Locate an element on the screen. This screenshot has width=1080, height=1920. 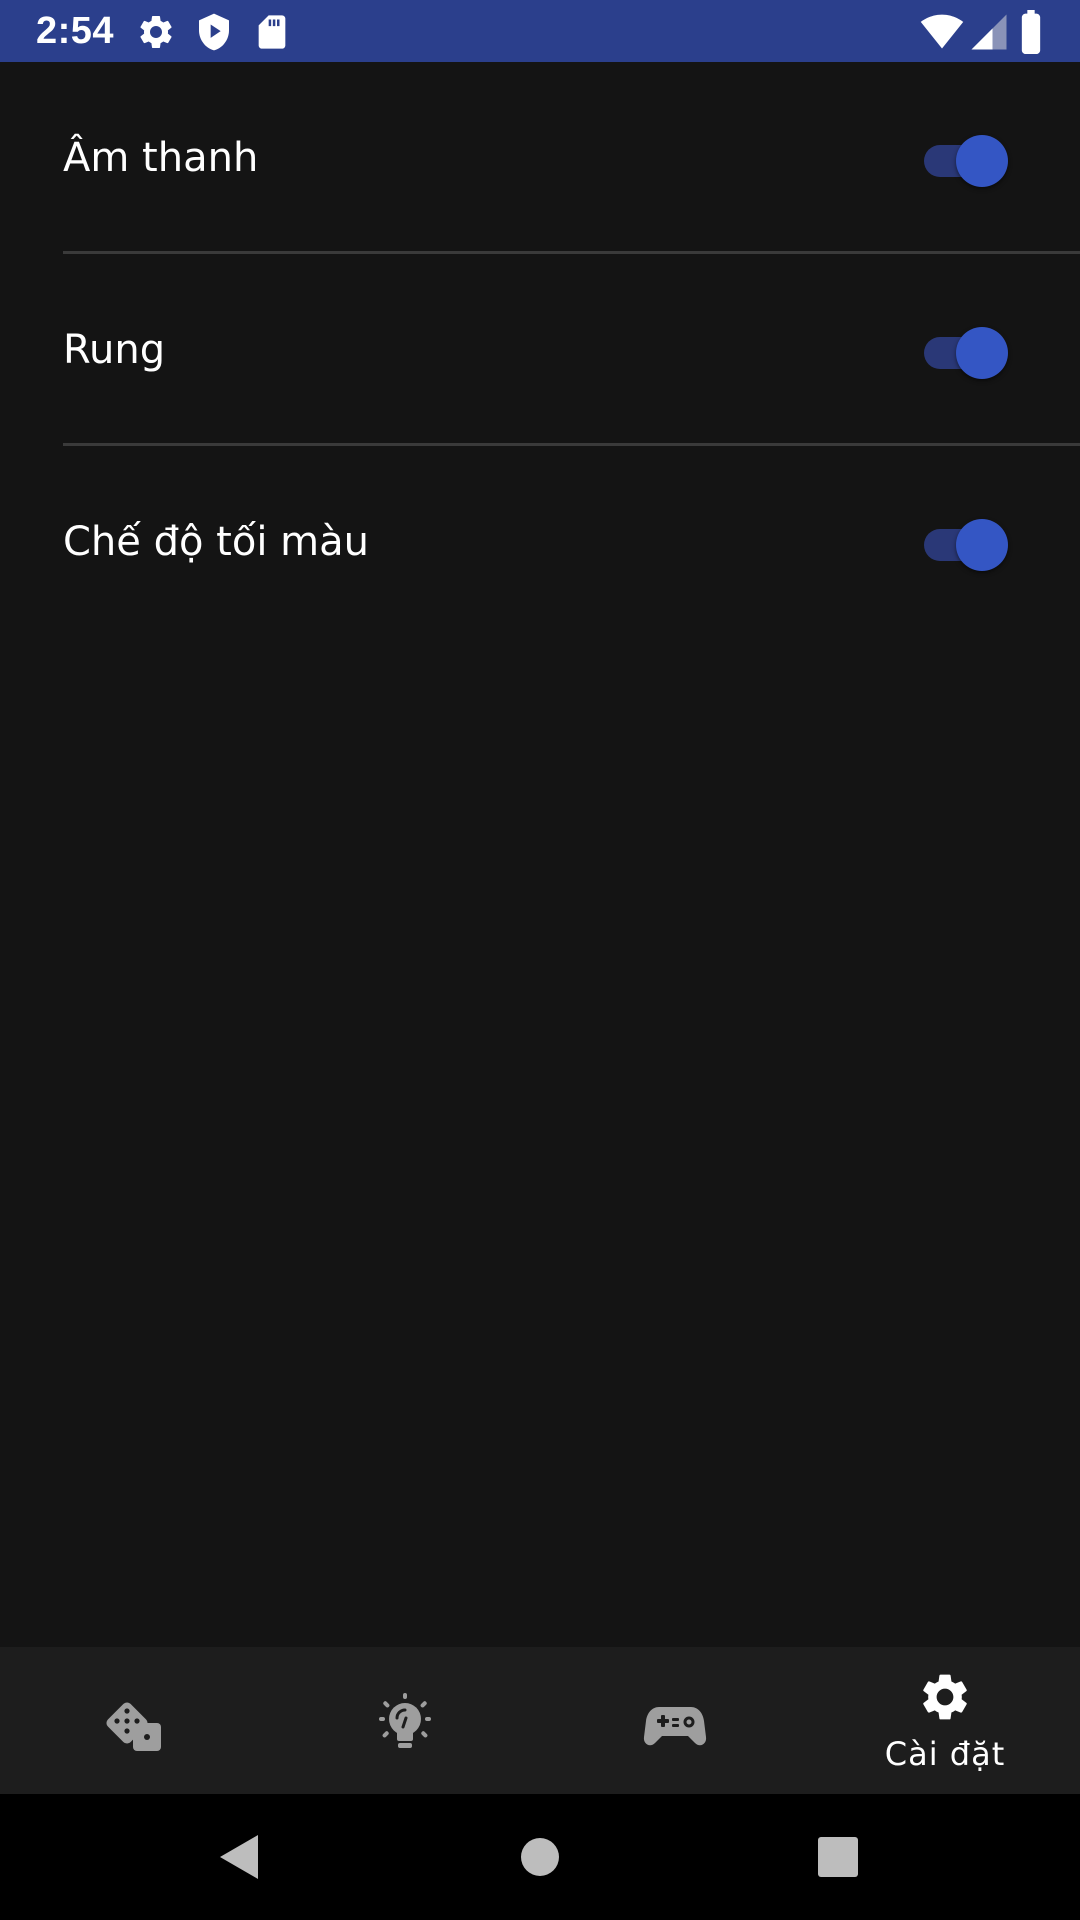
recents-icon is located at coordinates (838, 1857).